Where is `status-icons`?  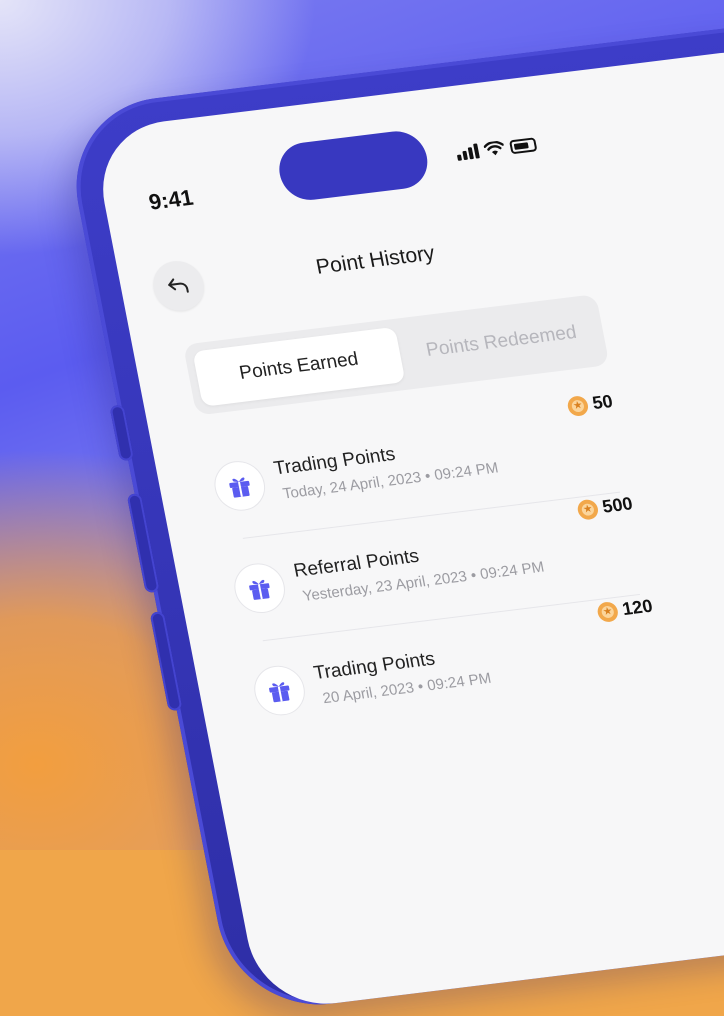
status-icons is located at coordinates (496, 148).